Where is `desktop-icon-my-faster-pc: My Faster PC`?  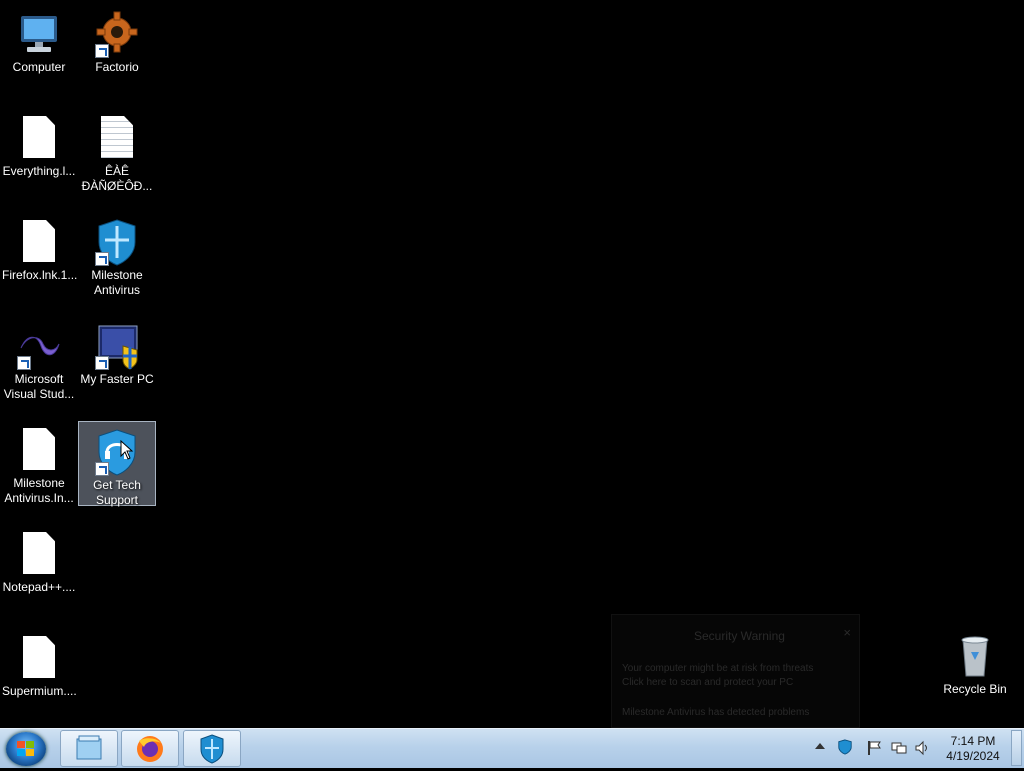 desktop-icon-my-faster-pc: My Faster PC is located at coordinates (117, 354).